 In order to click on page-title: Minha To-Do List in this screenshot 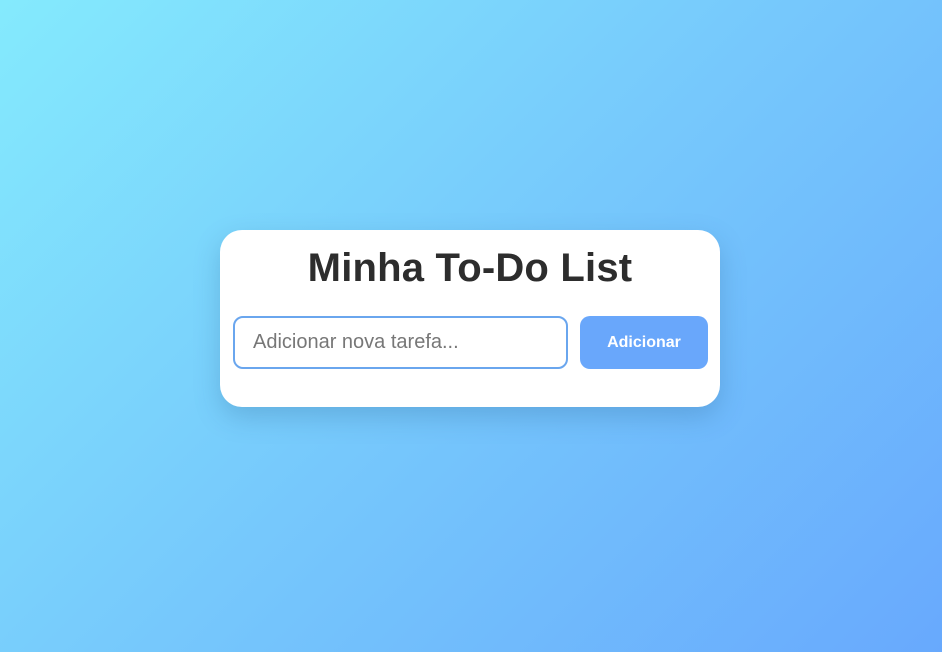, I will do `click(470, 268)`.